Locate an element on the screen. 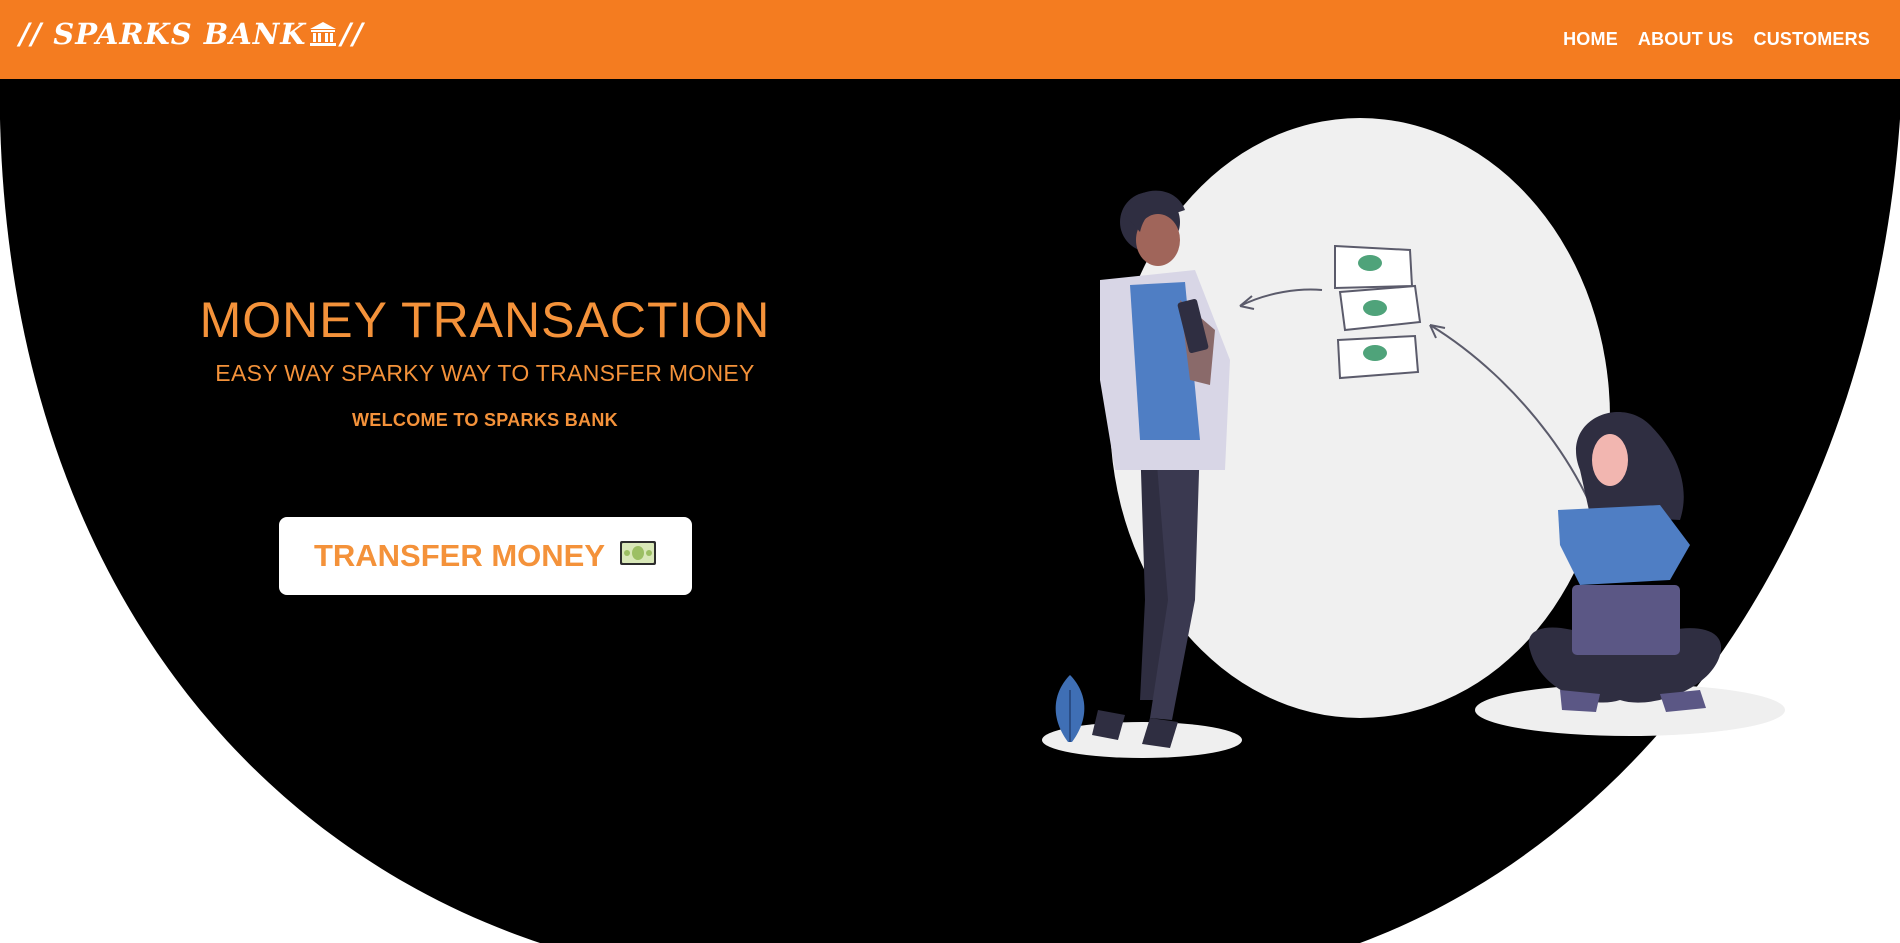 The width and height of the screenshot is (1900, 943). nav-customers-link: CUSTOMERS is located at coordinates (1812, 39).